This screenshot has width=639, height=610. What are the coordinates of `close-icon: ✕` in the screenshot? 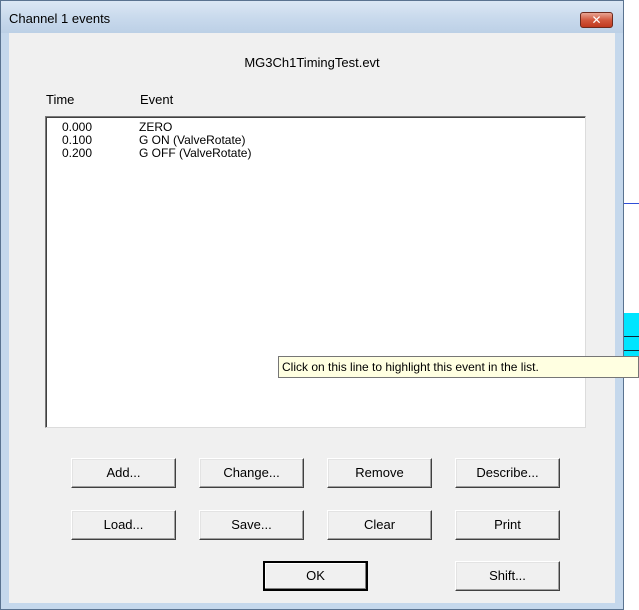 It's located at (596, 20).